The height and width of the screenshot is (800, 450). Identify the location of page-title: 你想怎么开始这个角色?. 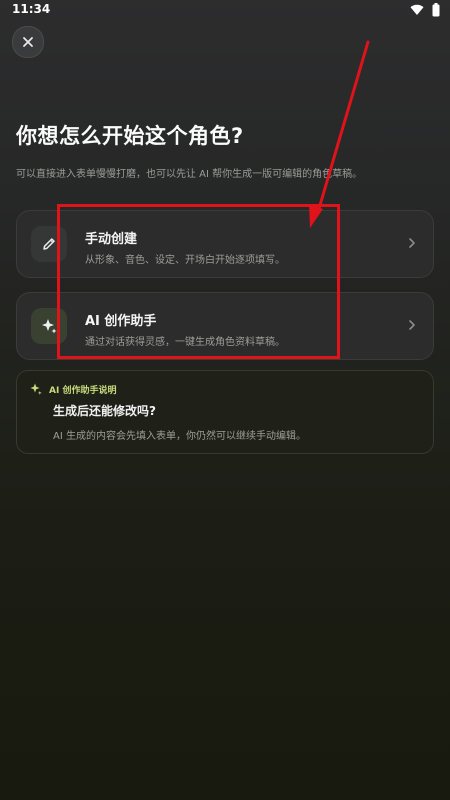
(130, 136).